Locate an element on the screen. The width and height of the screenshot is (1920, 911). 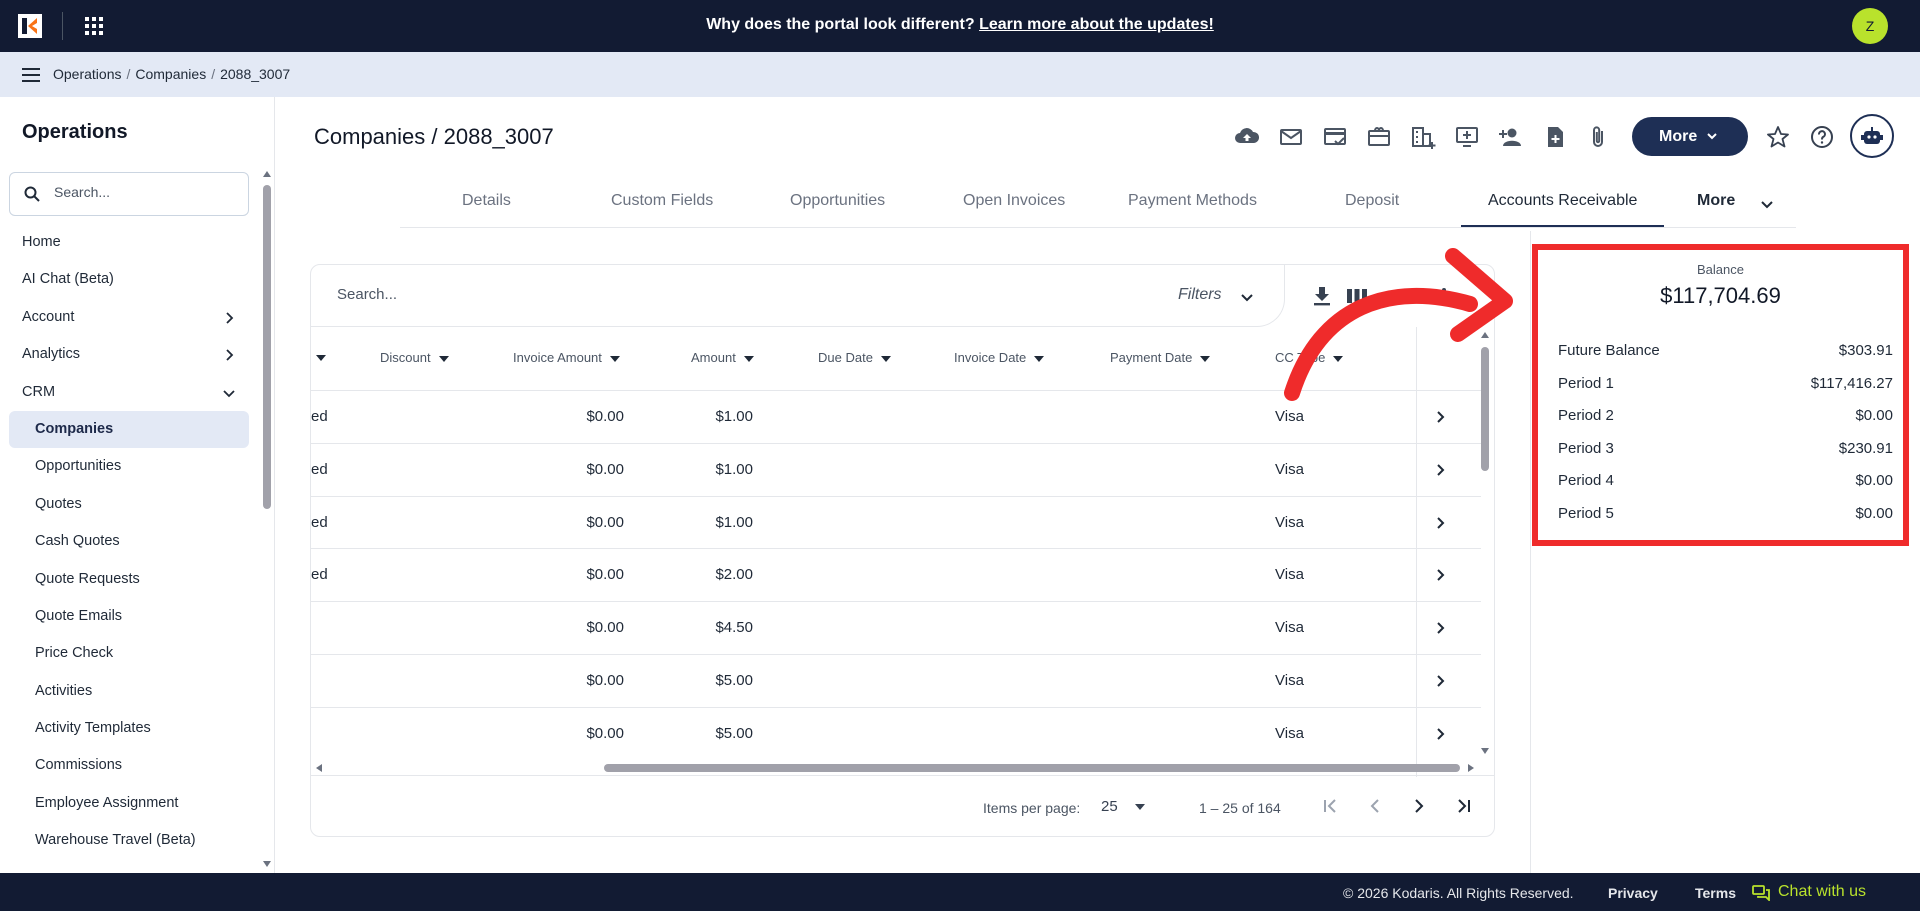
balance-row: Period 3 $230.91 is located at coordinates (1725, 456).